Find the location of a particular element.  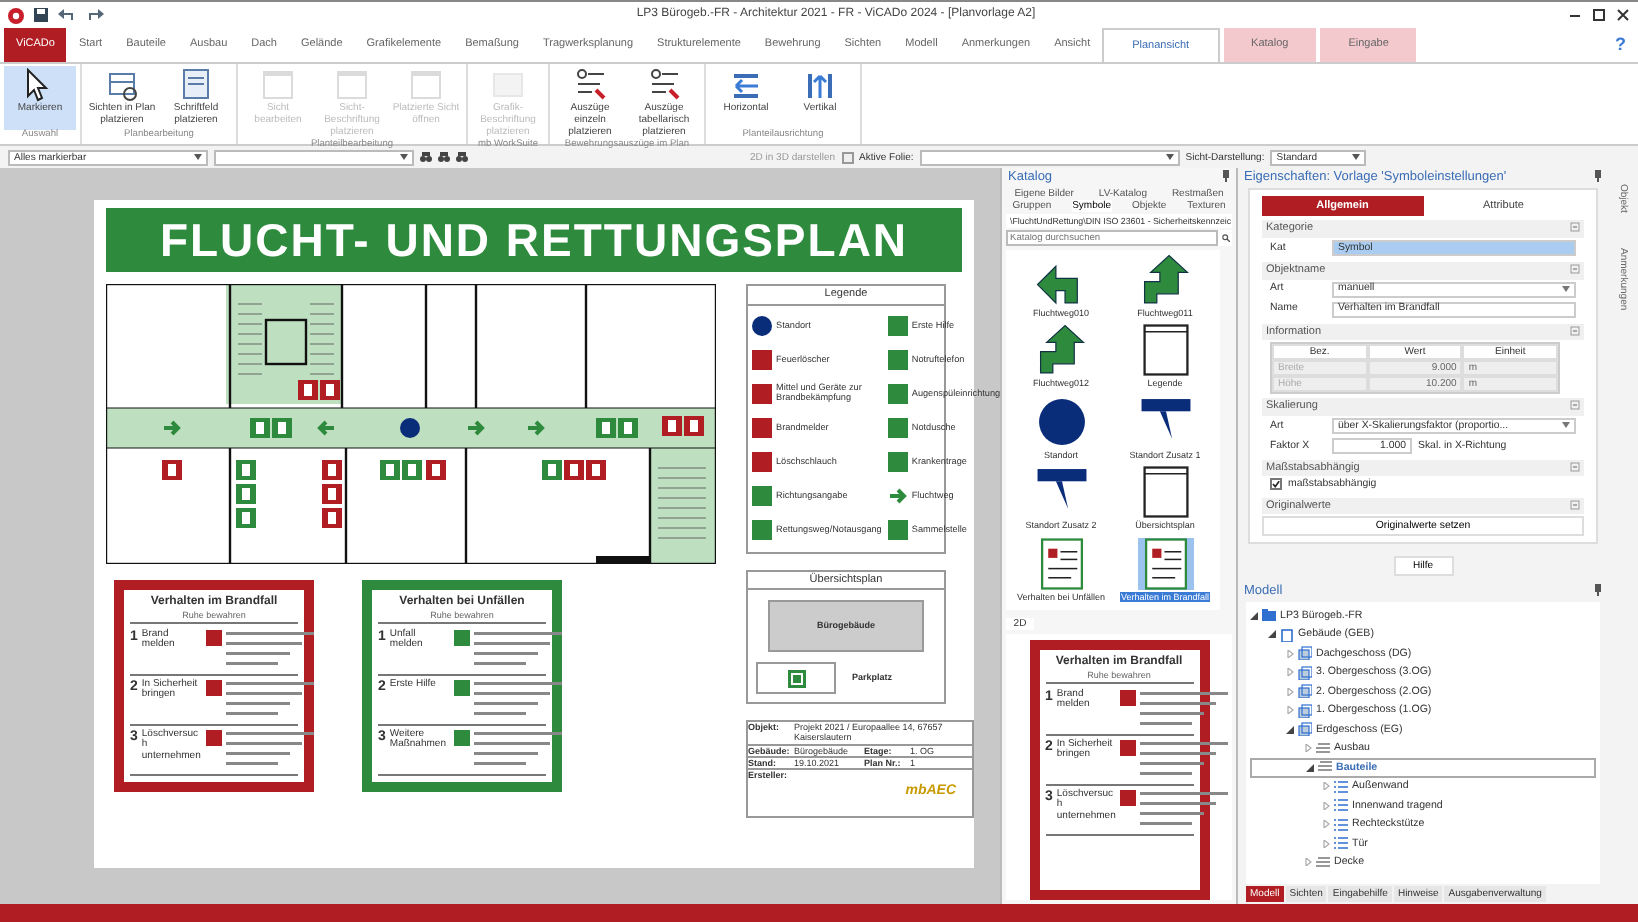

close-icon is located at coordinates (1623, 15).